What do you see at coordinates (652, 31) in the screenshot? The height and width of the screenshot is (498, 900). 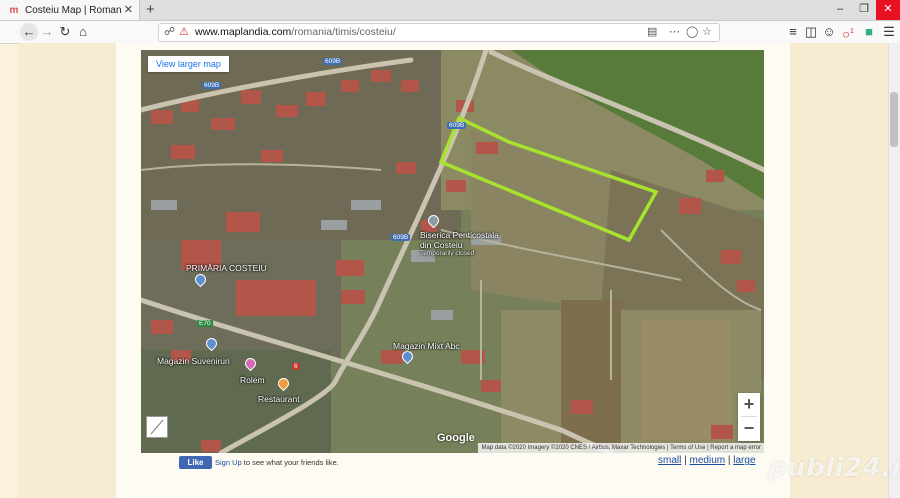 I see `reader-mode-icon: ▤` at bounding box center [652, 31].